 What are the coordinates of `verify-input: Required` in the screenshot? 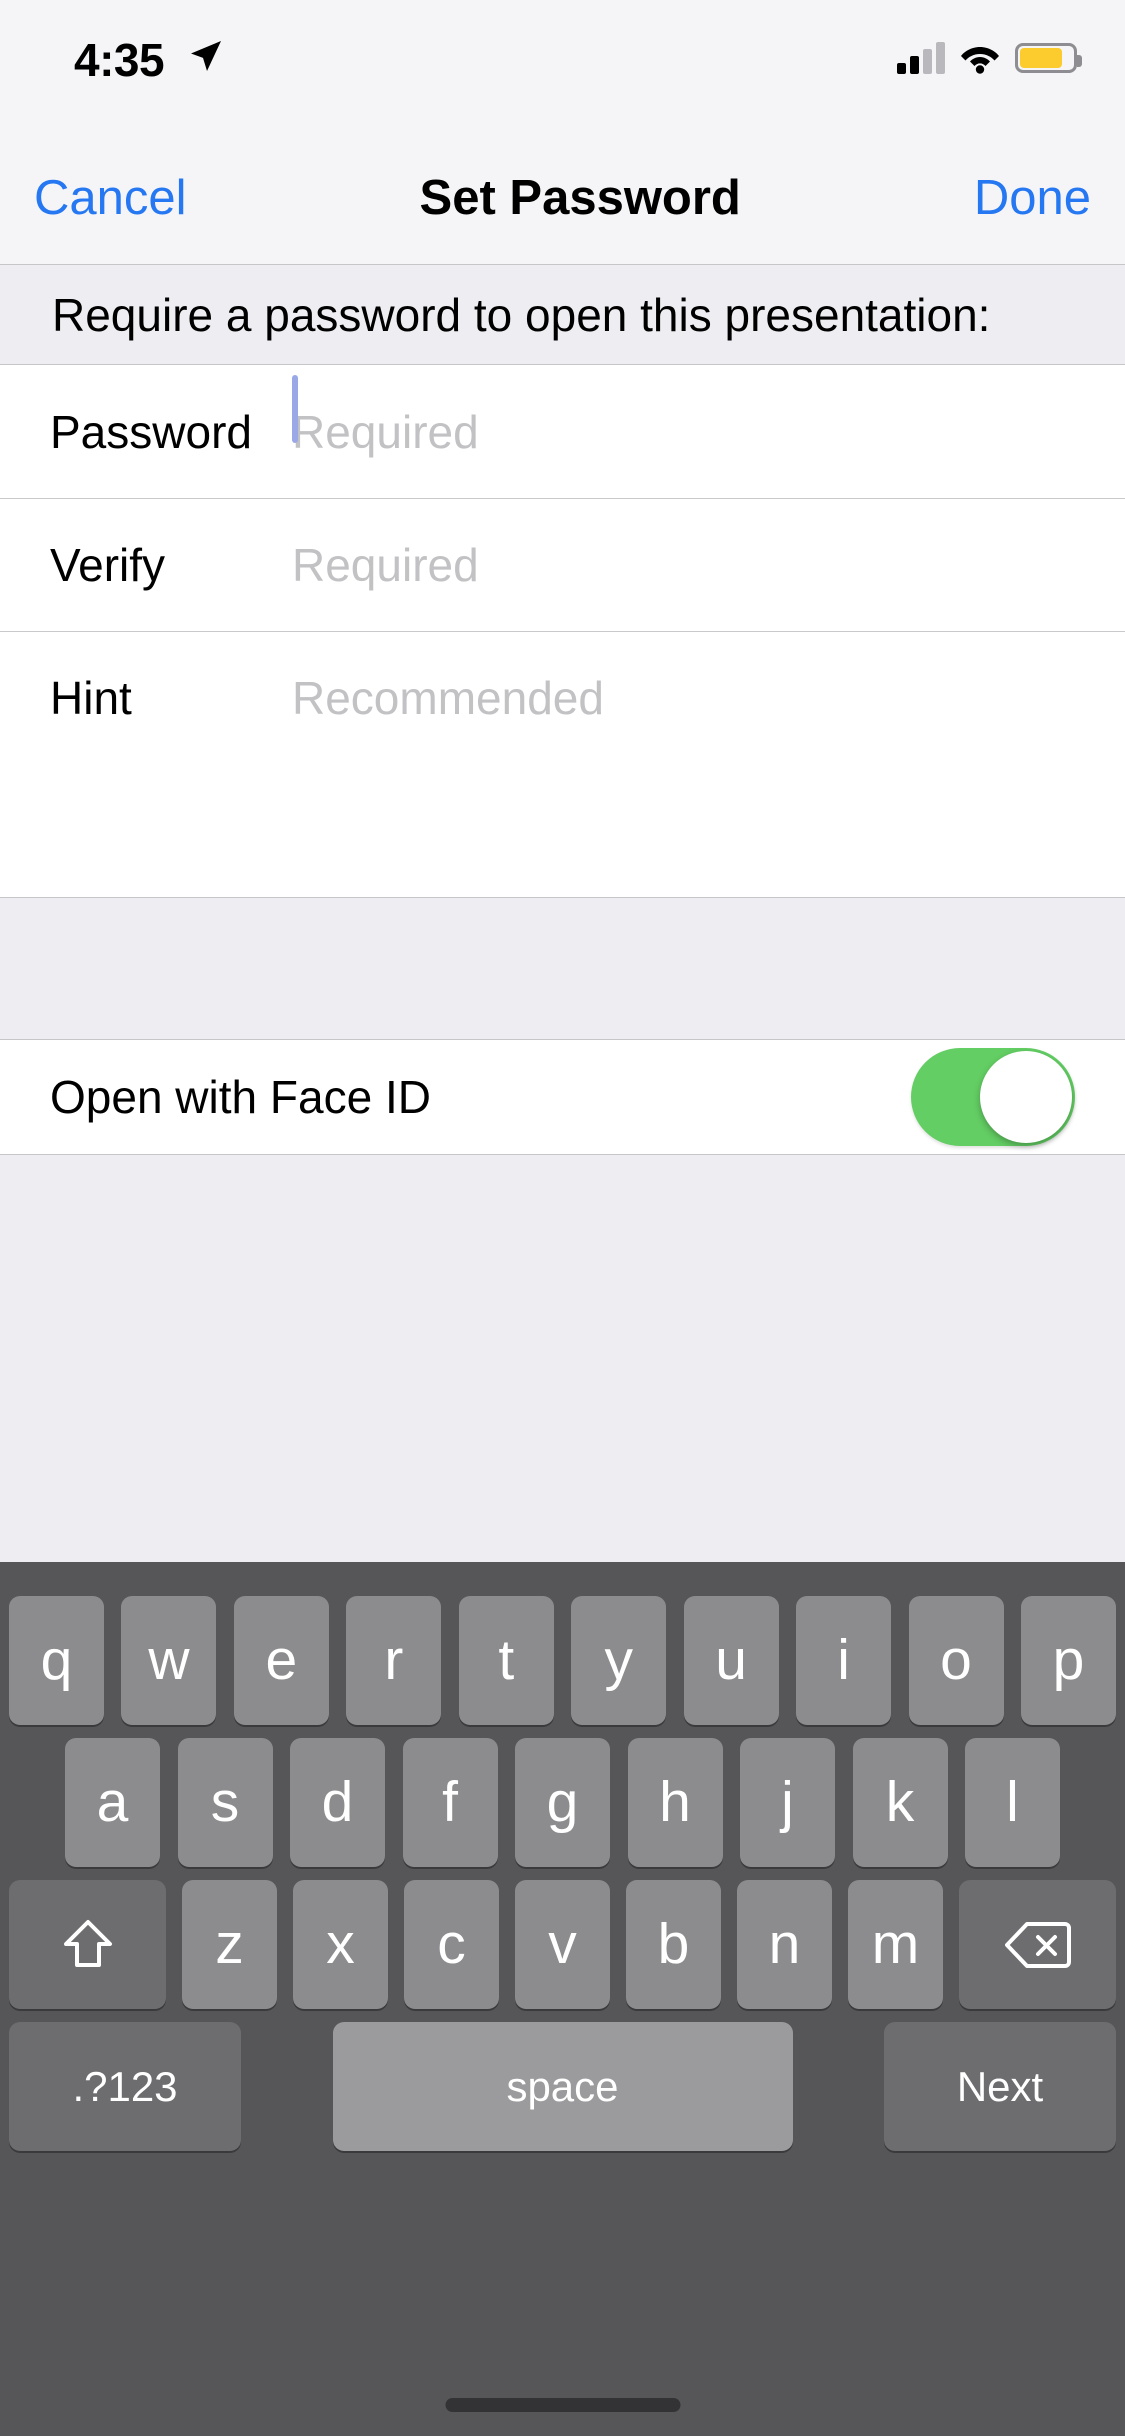 It's located at (708, 565).